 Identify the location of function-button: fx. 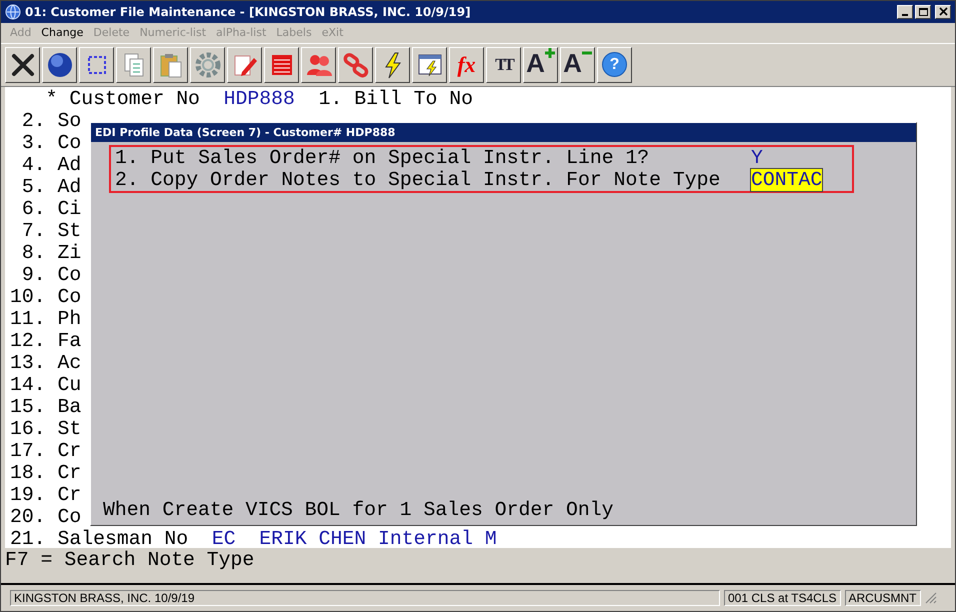
(466, 64).